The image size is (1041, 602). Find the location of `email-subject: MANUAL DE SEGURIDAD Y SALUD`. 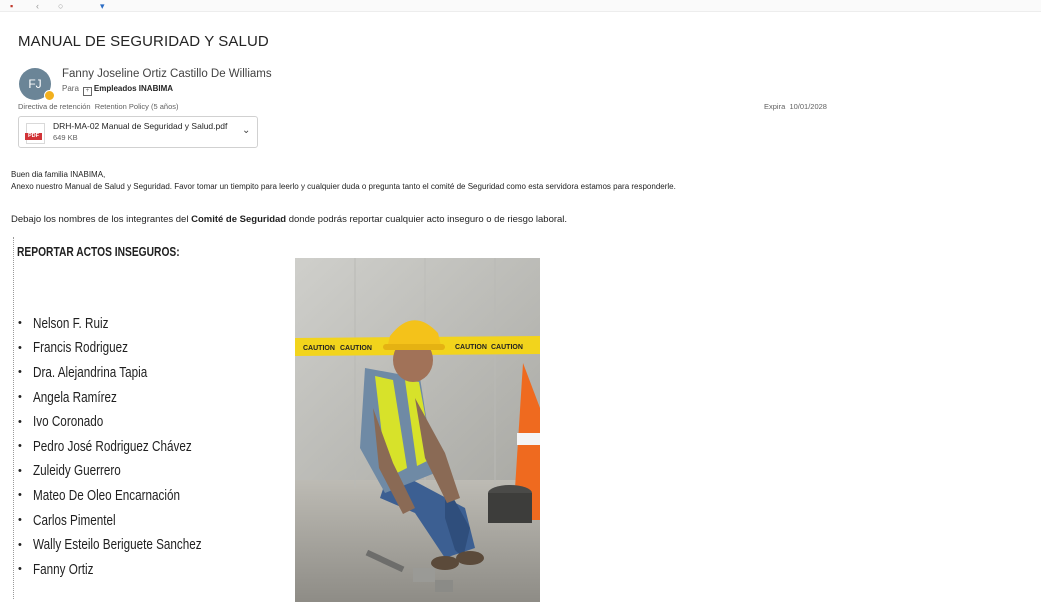

email-subject: MANUAL DE SEGURIDAD Y SALUD is located at coordinates (143, 41).